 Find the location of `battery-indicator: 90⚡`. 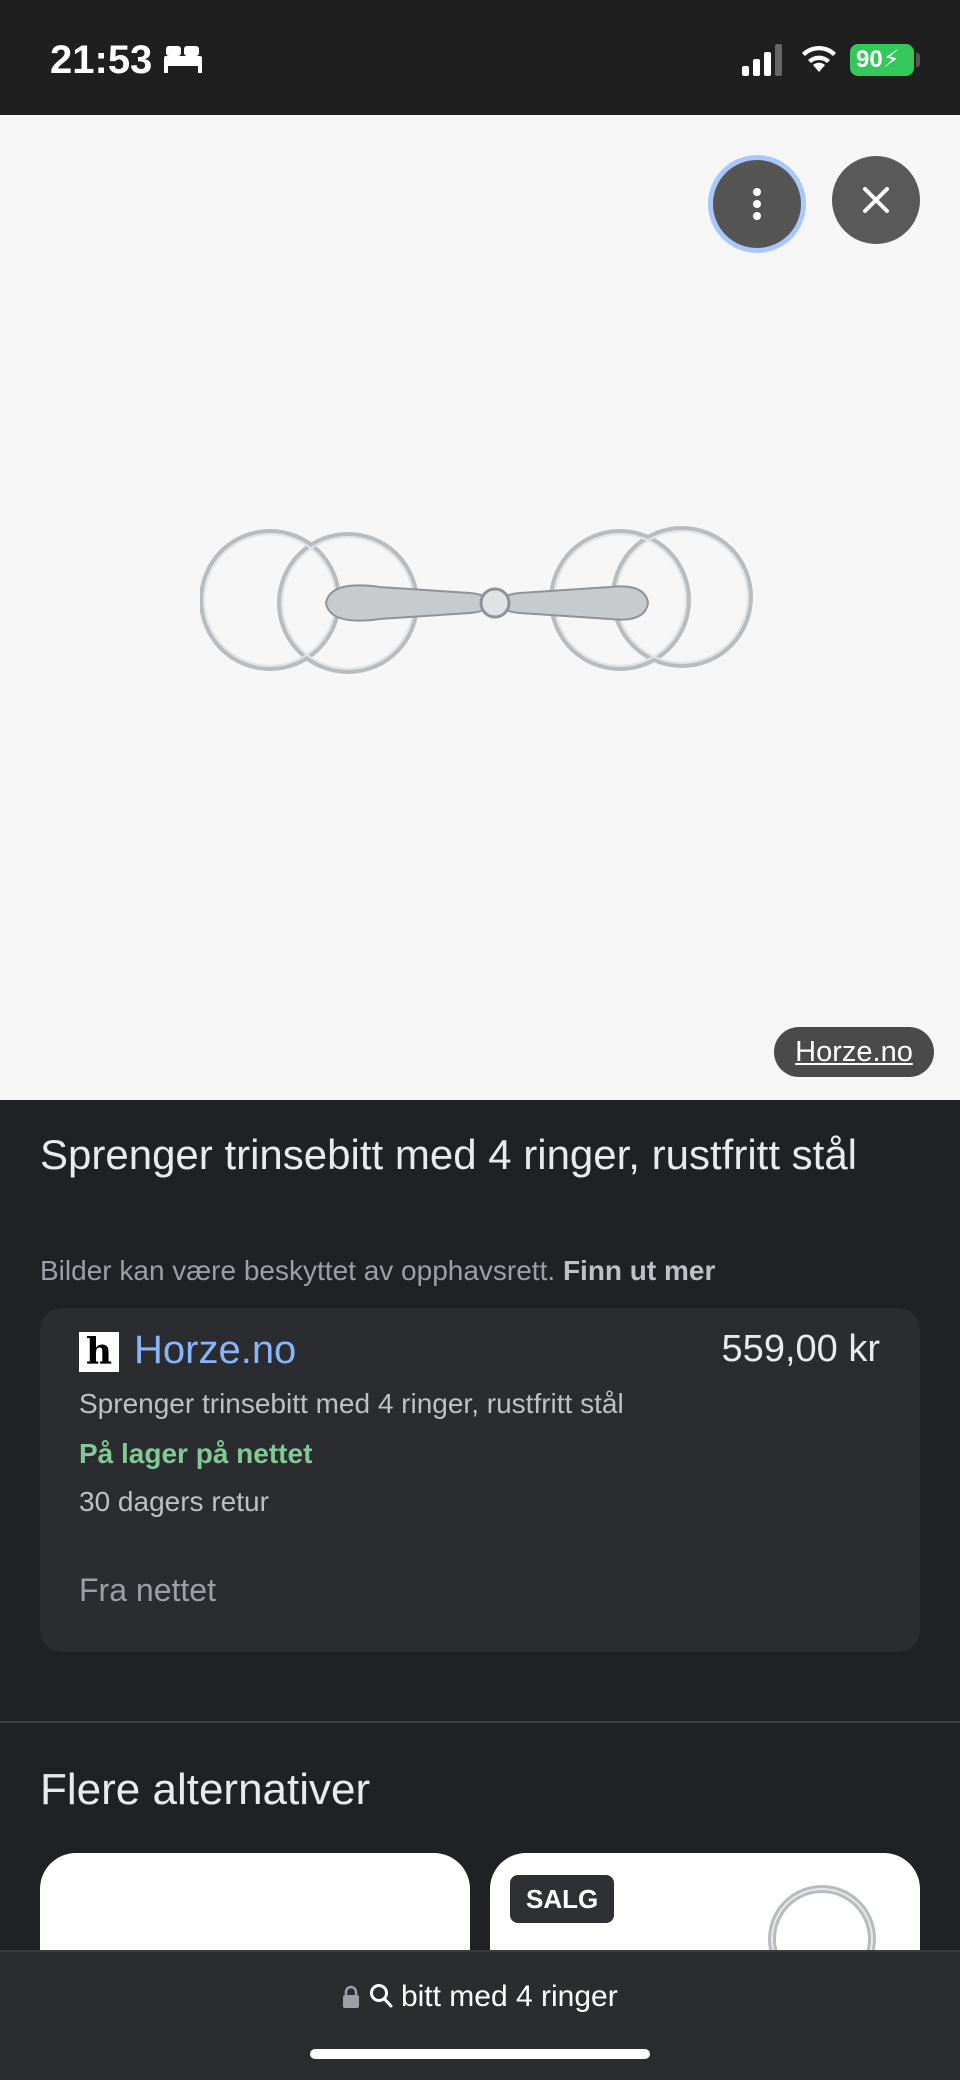

battery-indicator: 90⚡ is located at coordinates (882, 60).